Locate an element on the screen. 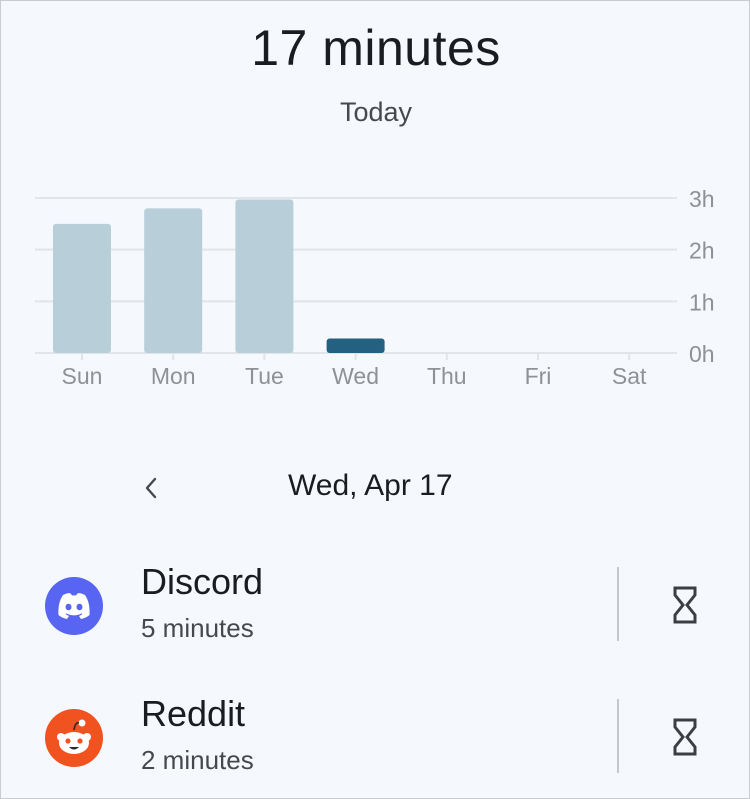  chevron-left-icon is located at coordinates (151, 488).